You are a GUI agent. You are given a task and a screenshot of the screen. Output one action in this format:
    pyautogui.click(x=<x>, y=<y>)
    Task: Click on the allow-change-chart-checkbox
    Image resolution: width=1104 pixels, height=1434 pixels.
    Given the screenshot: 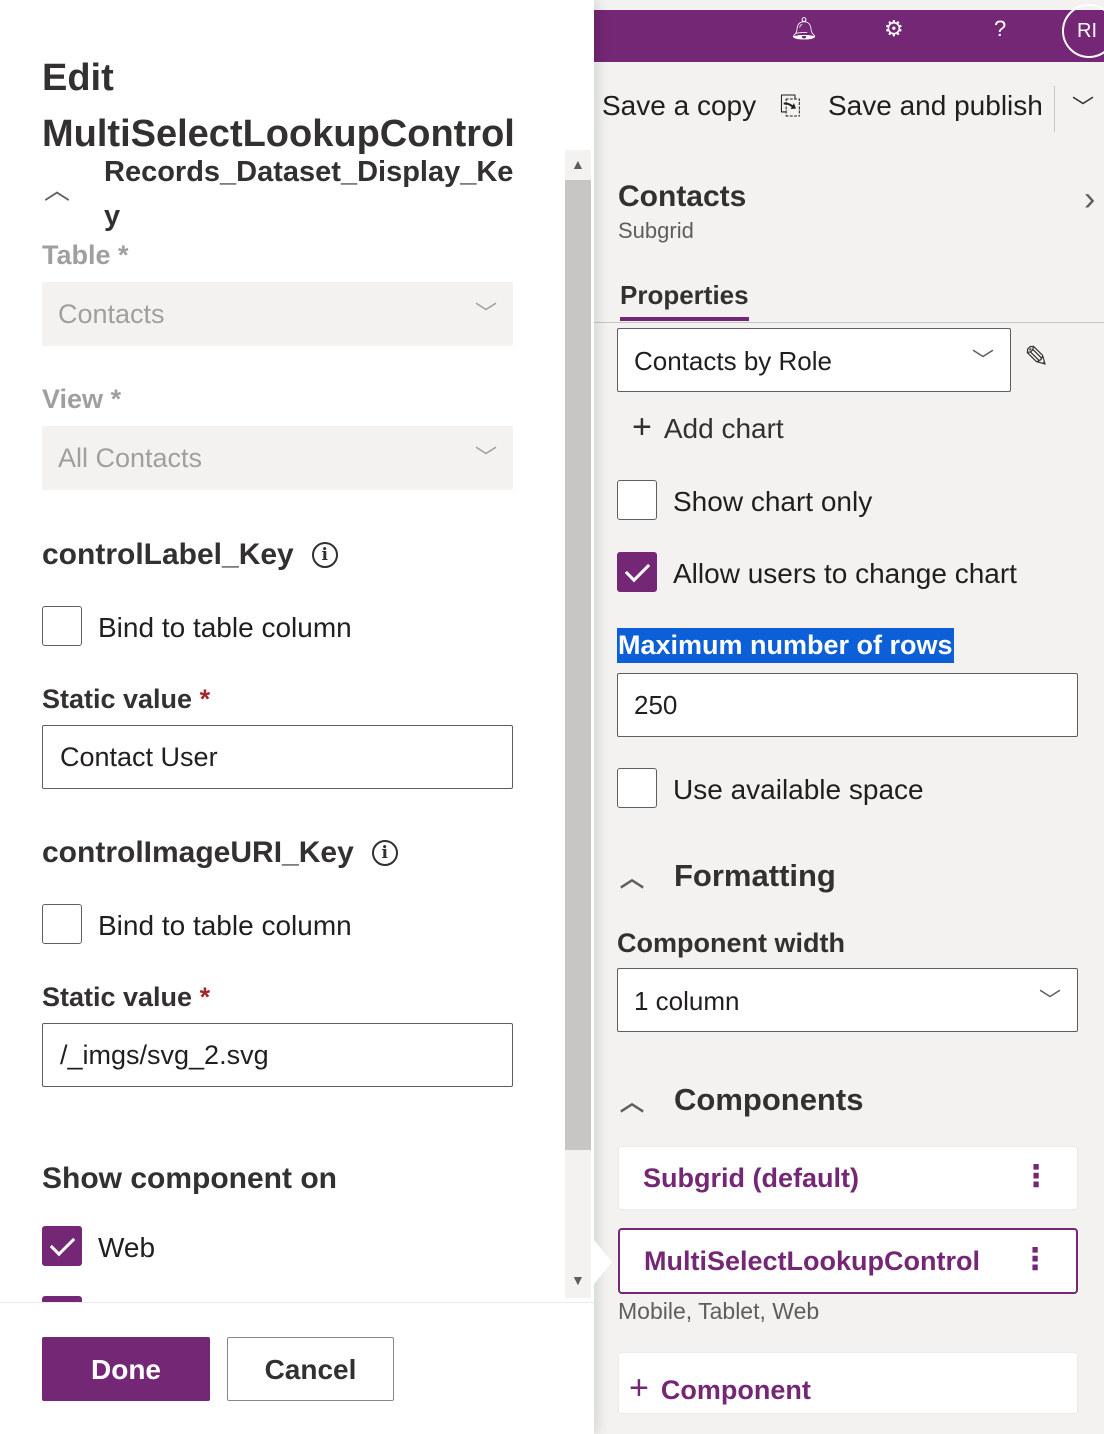 What is the action you would take?
    pyautogui.click(x=637, y=572)
    